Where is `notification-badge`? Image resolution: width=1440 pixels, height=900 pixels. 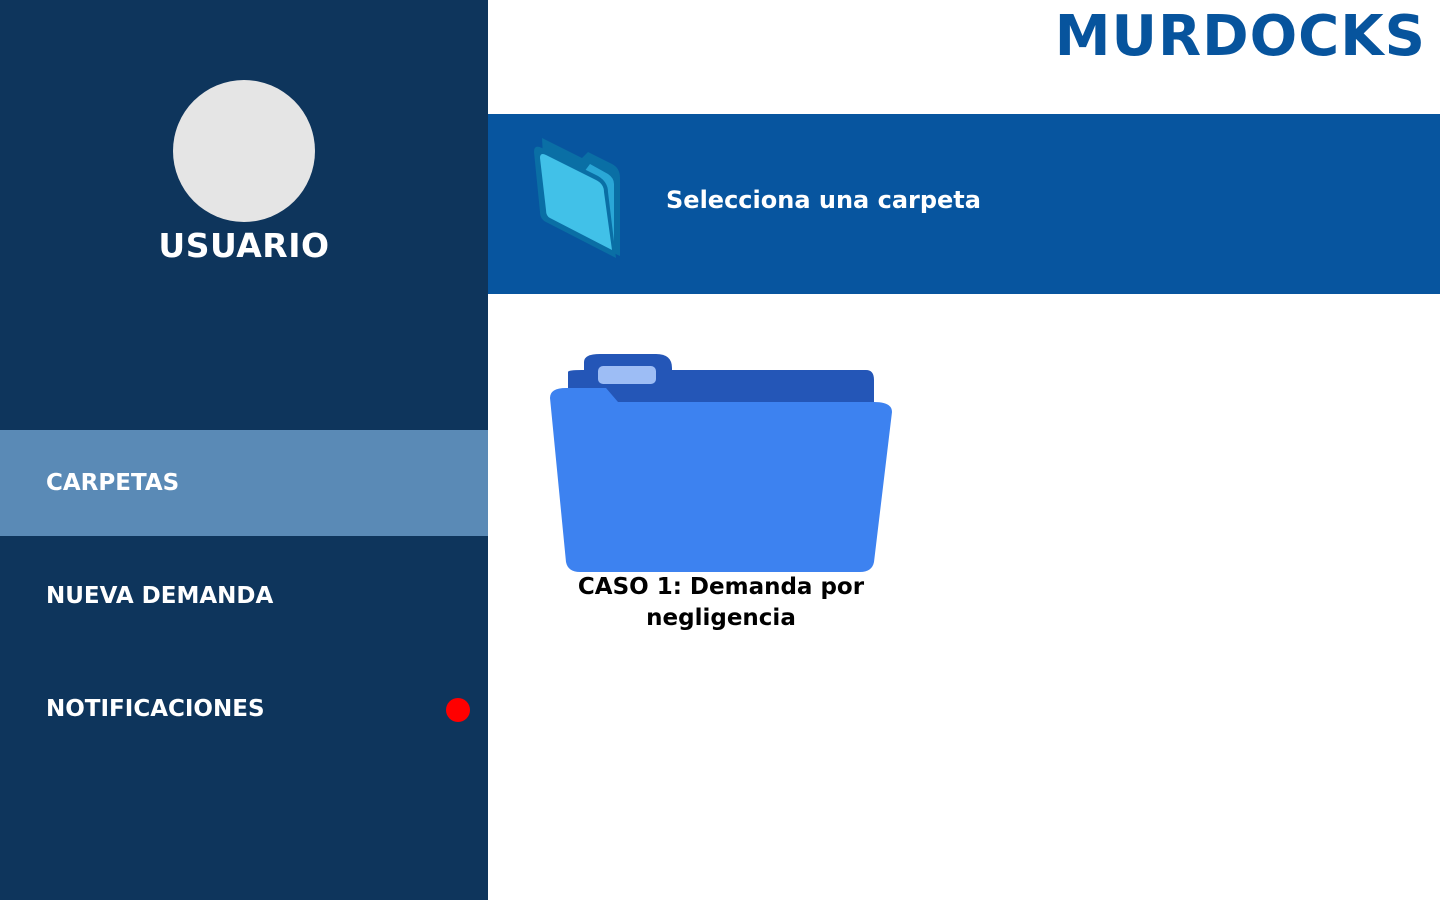 notification-badge is located at coordinates (458, 710).